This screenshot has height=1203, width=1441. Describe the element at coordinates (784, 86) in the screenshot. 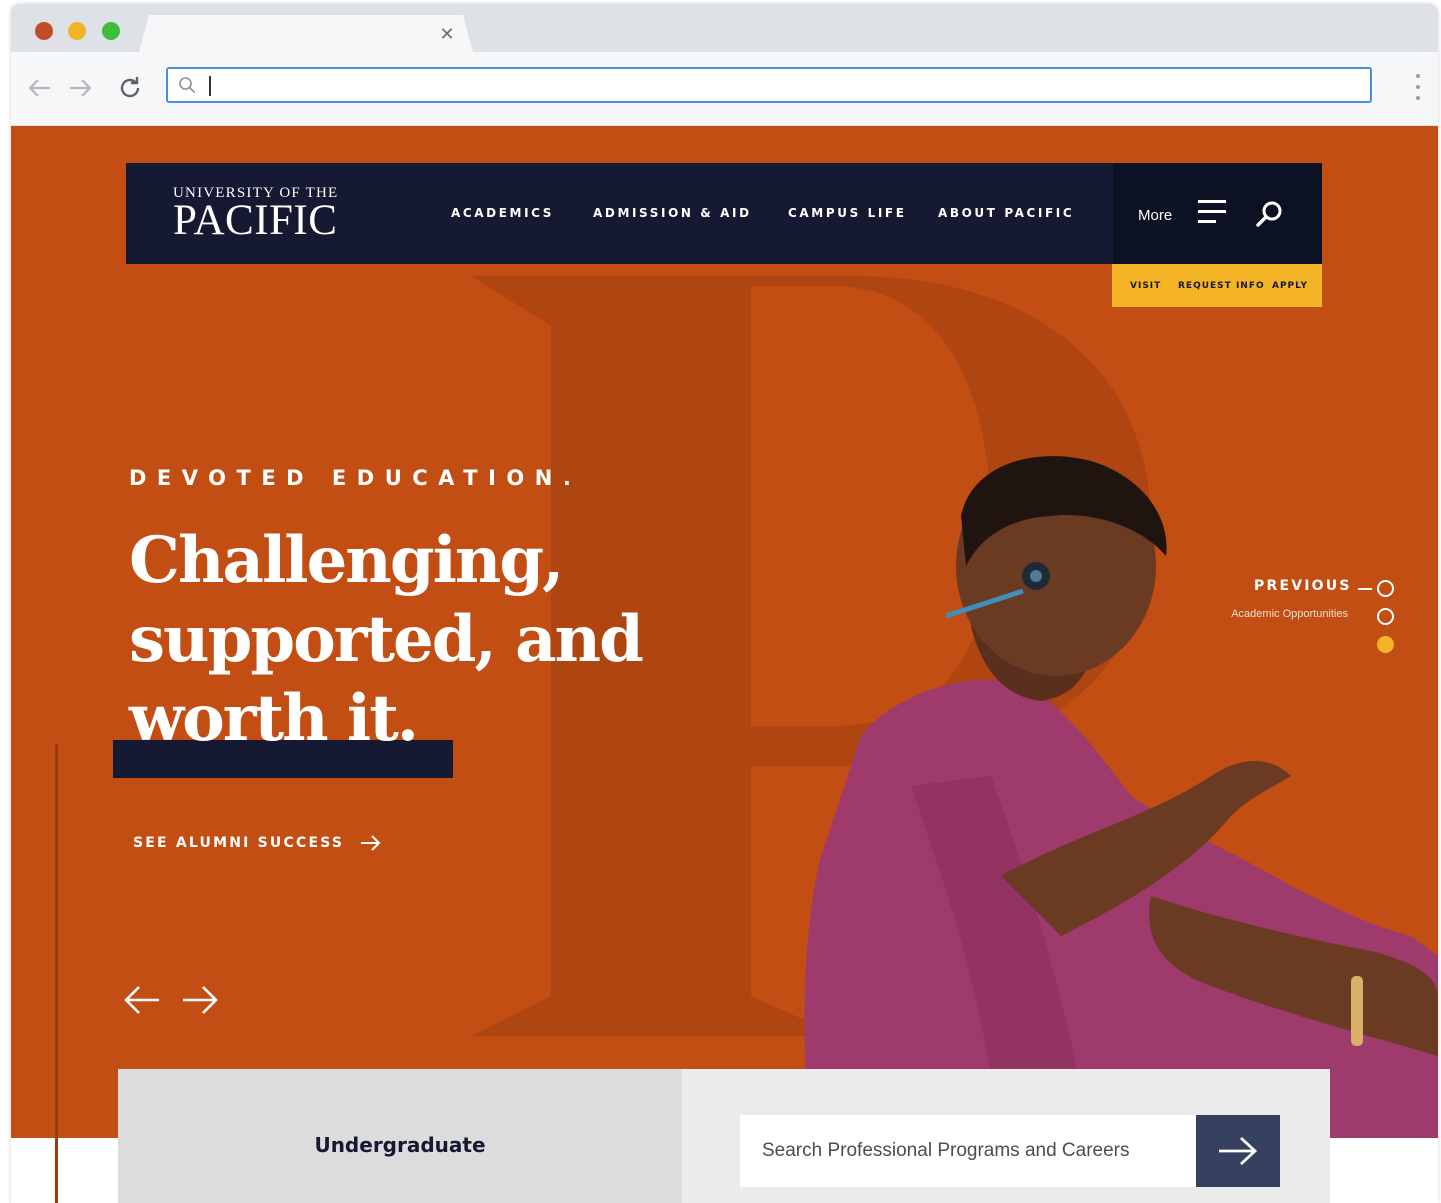

I see `address-input` at that location.